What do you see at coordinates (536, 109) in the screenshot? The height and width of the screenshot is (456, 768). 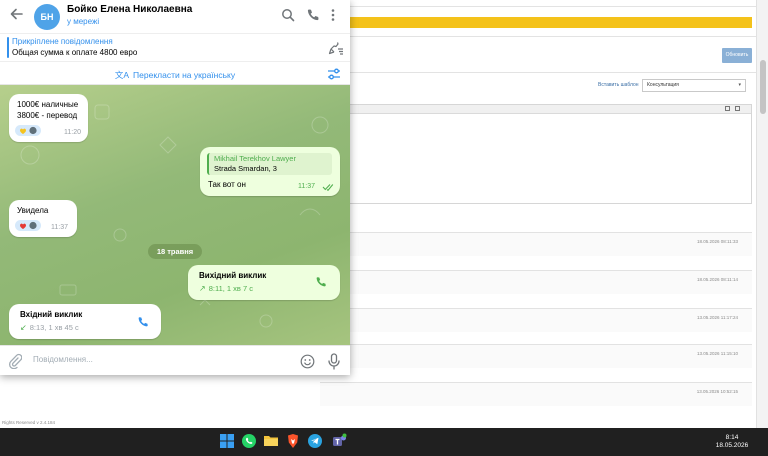 I see `editor-toolbar` at bounding box center [536, 109].